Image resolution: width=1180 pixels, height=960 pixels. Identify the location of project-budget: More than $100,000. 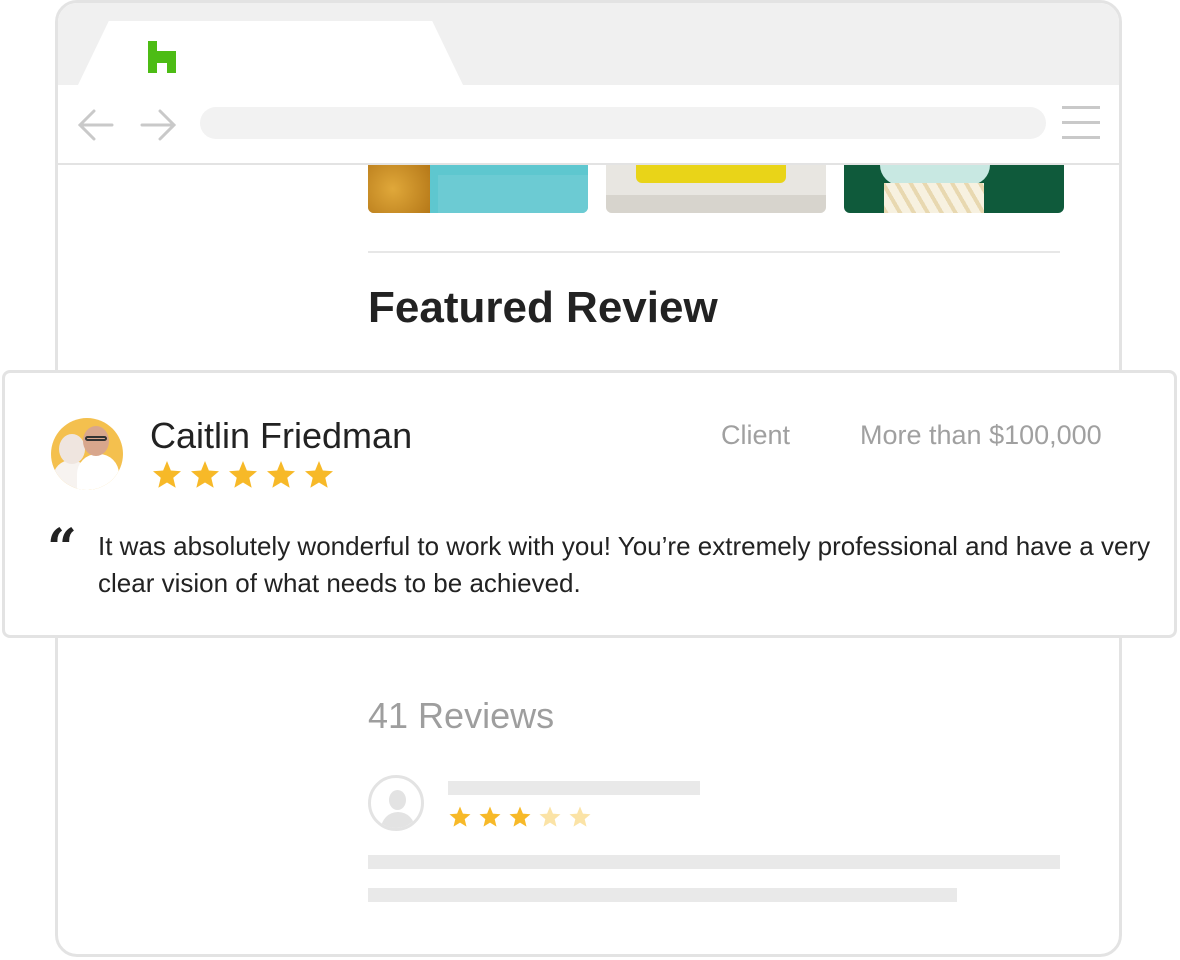
(981, 435).